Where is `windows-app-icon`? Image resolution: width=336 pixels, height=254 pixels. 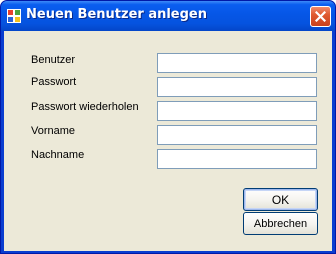 windows-app-icon is located at coordinates (14, 16).